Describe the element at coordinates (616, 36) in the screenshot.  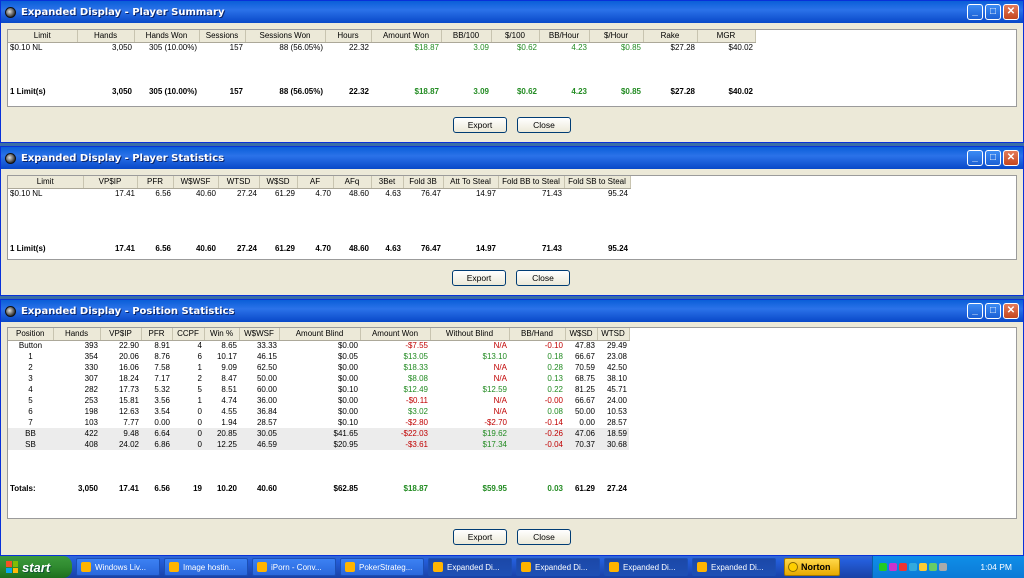
I see `column-header: $/Hour` at that location.